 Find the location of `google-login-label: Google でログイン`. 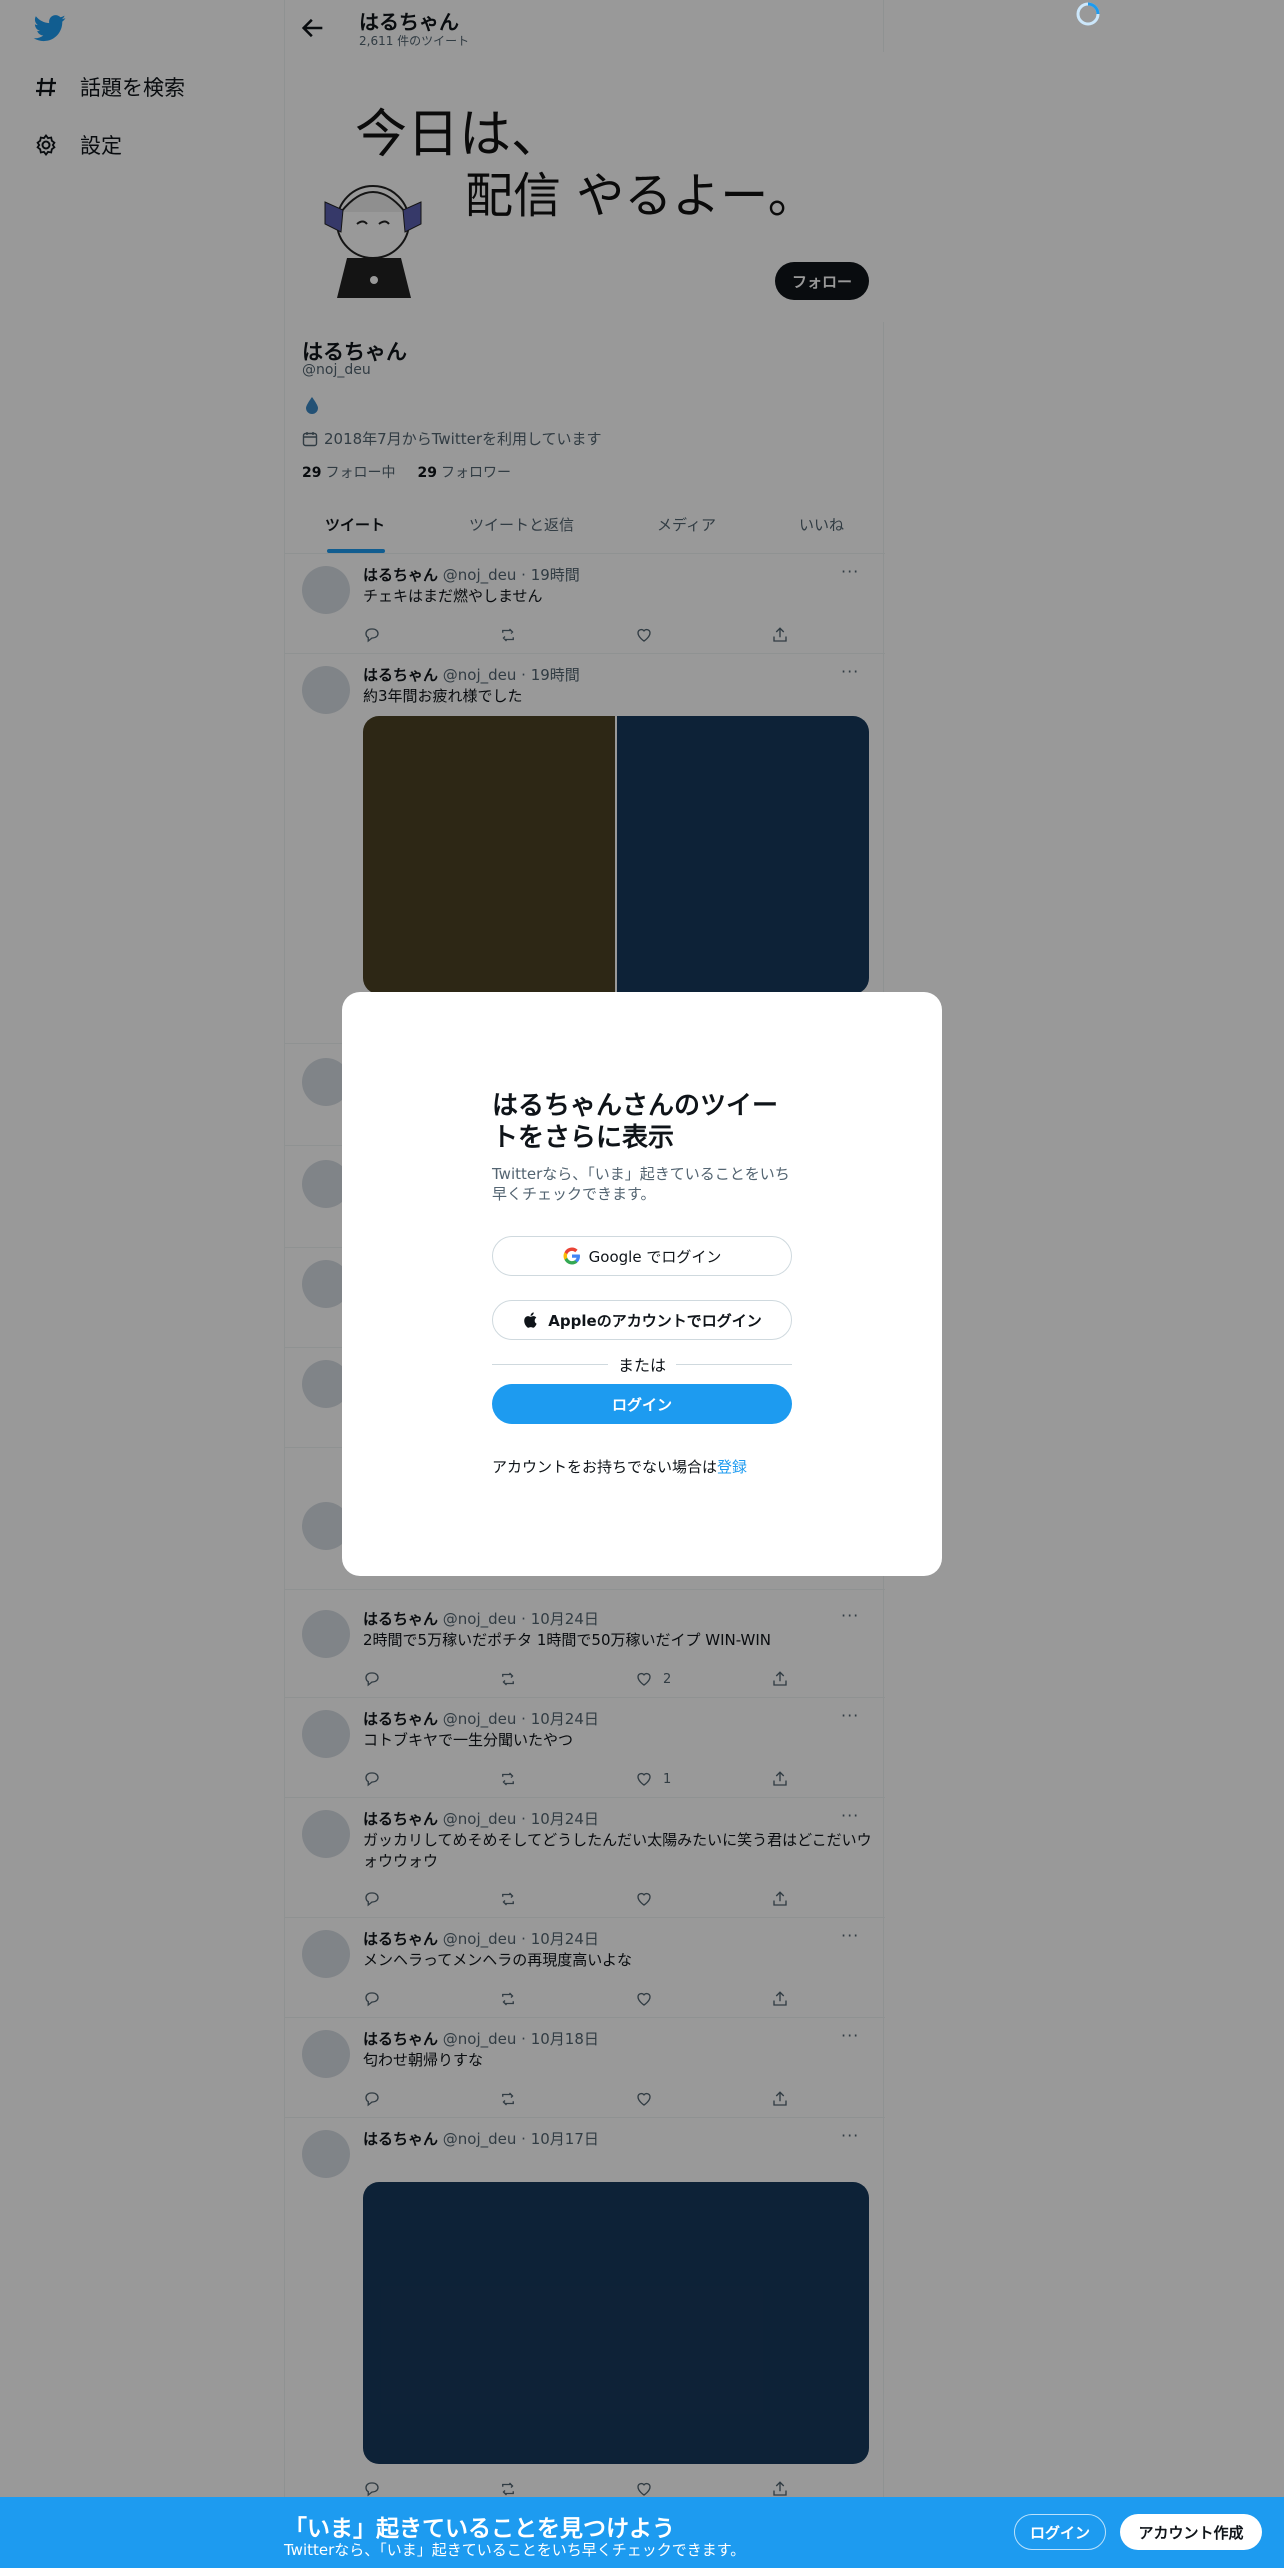

google-login-label: Google でログイン is located at coordinates (655, 1256).